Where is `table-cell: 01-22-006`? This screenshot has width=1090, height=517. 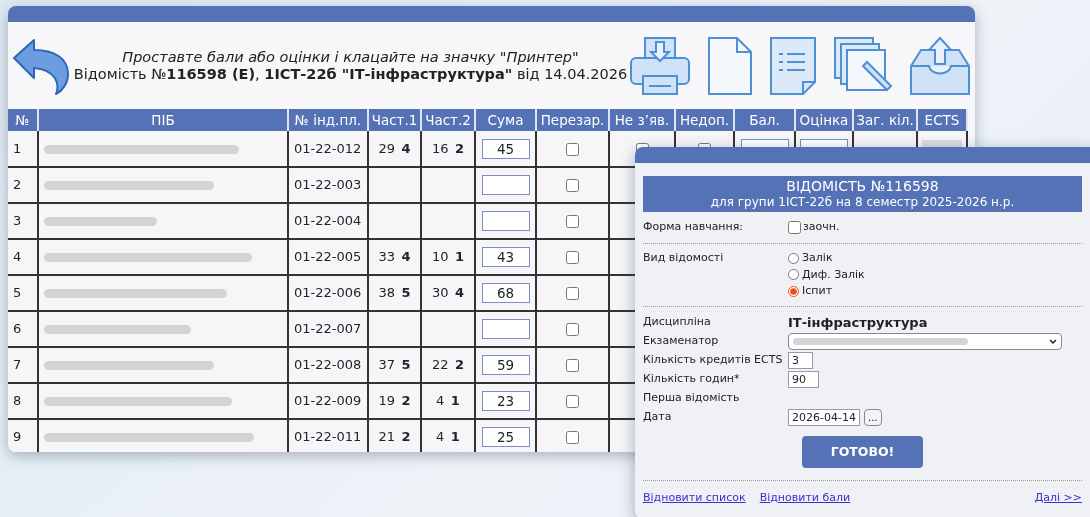
table-cell: 01-22-006 is located at coordinates (328, 293).